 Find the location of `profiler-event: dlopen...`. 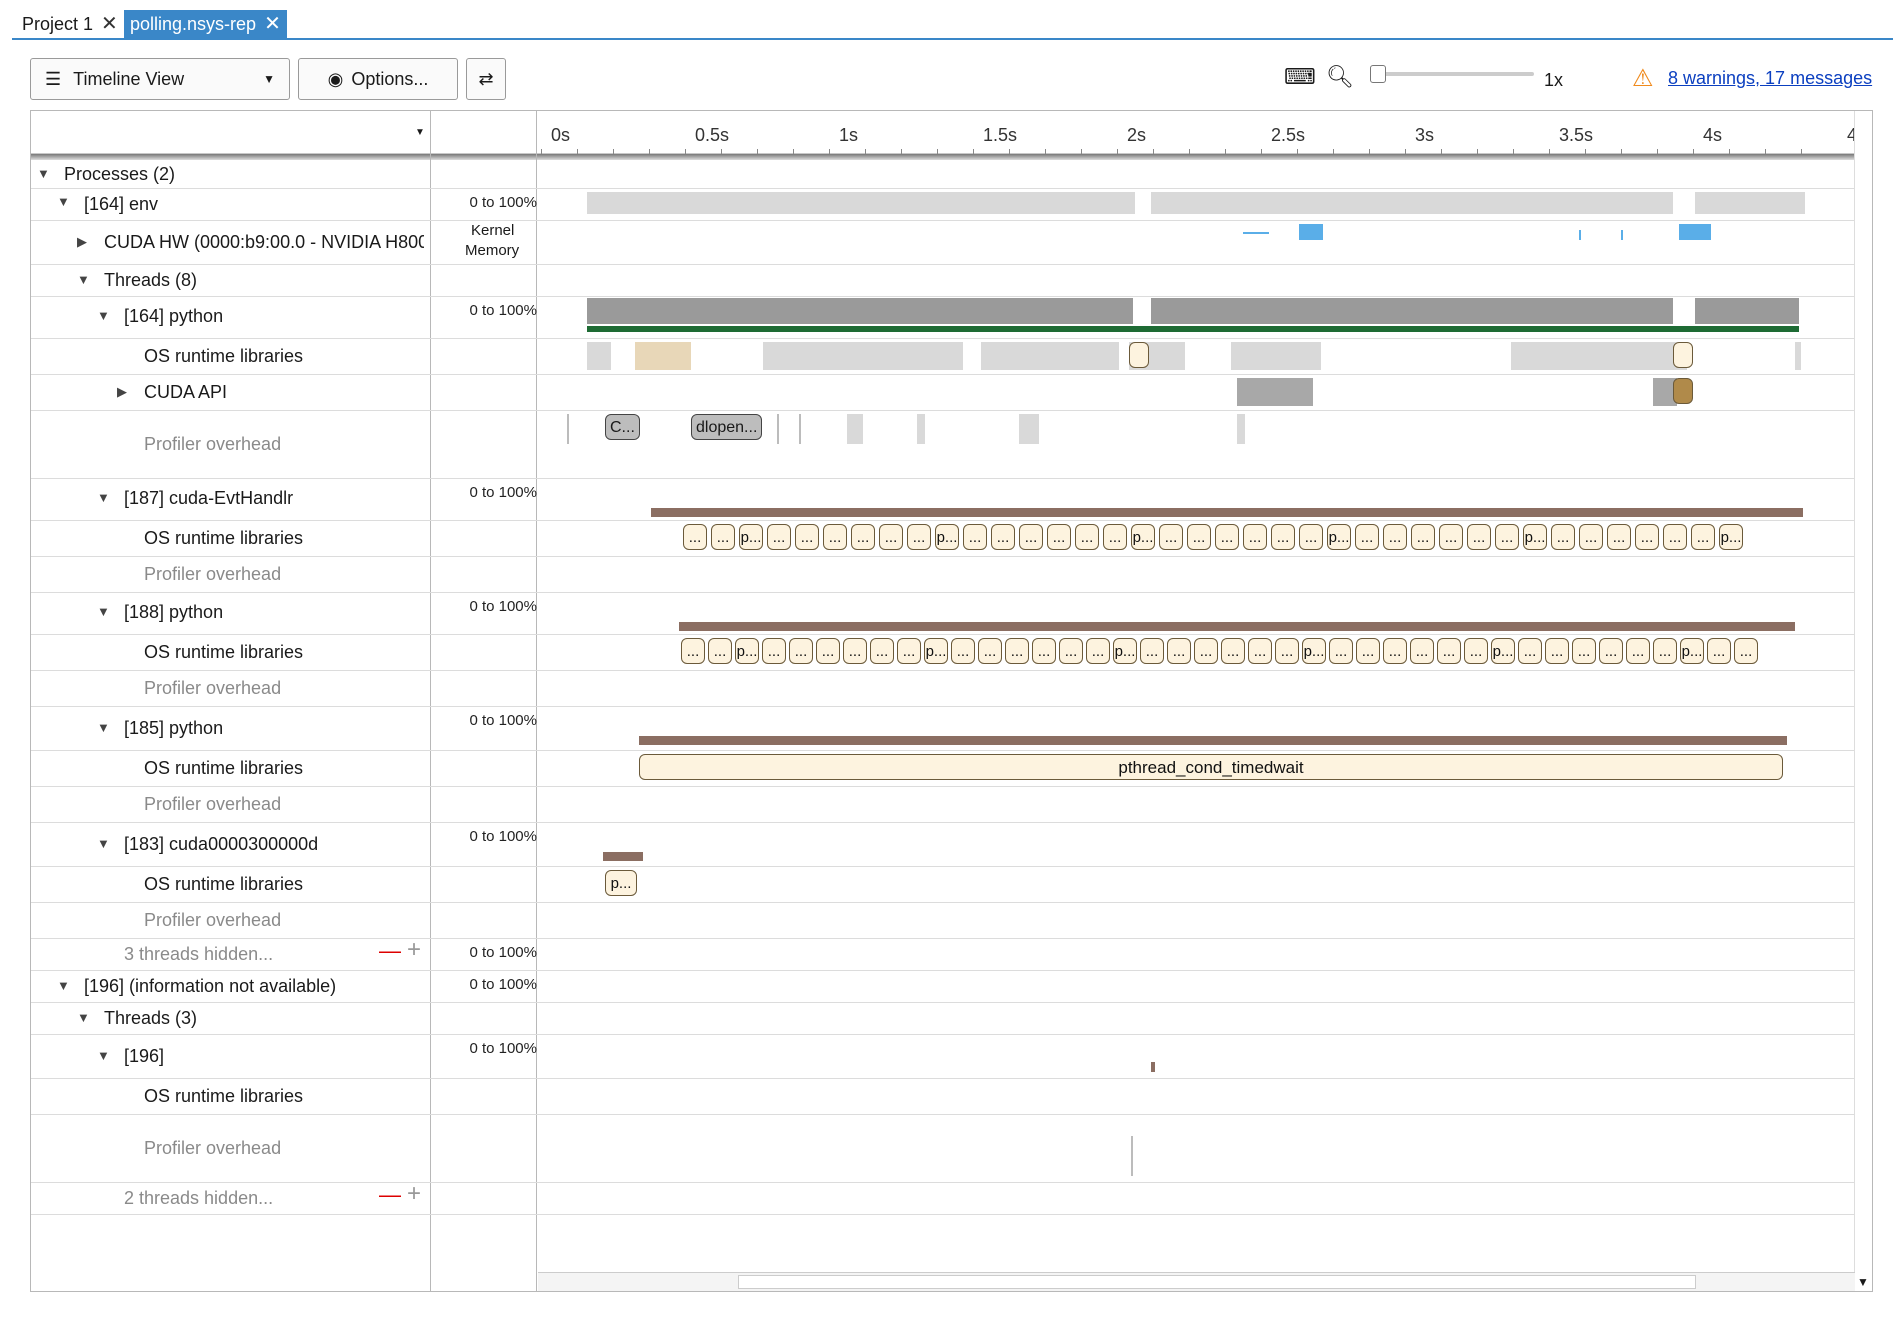

profiler-event: dlopen... is located at coordinates (727, 427).